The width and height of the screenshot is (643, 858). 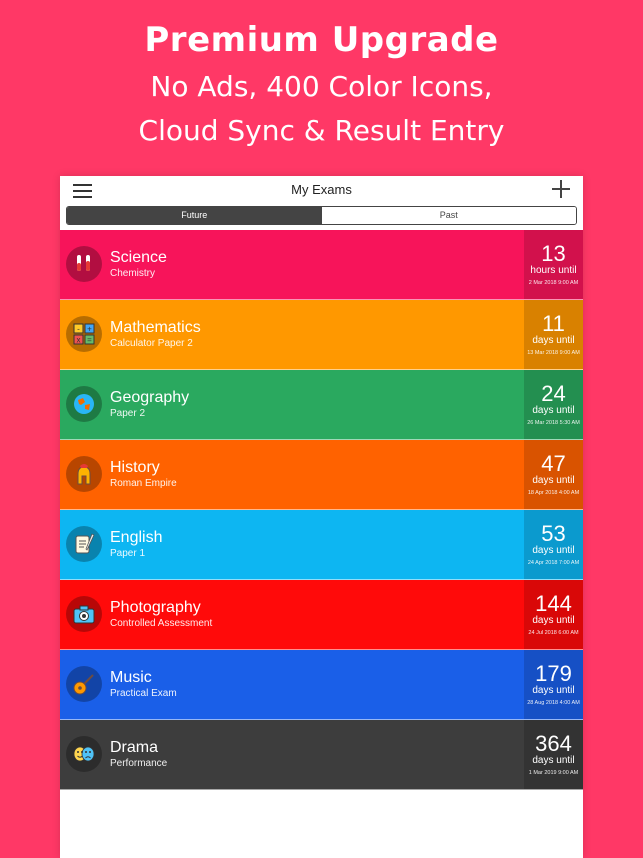 I want to click on flask-icon, so click(x=84, y=264).